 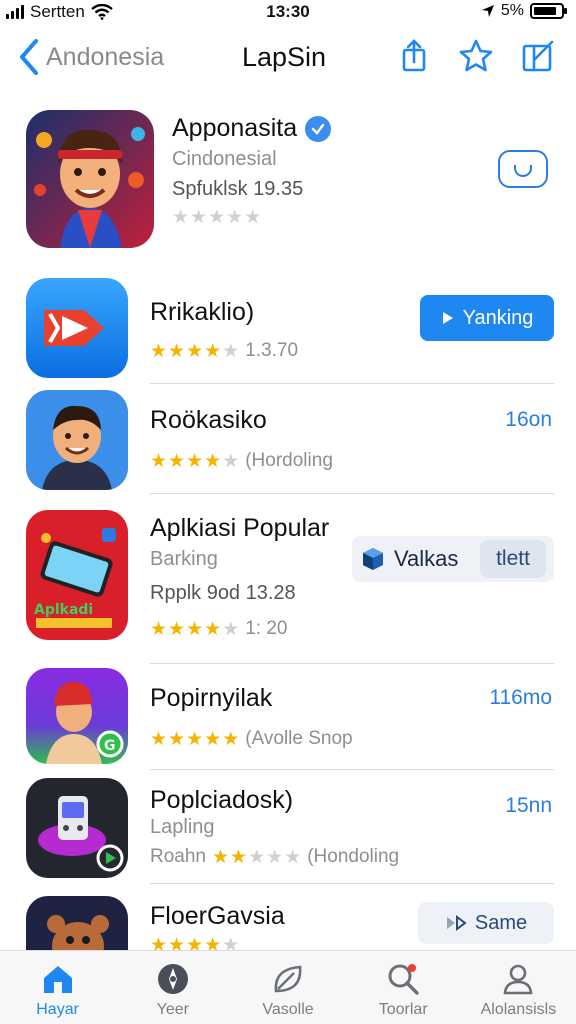 I want to click on rating-text: 1.3.70, so click(x=272, y=350).